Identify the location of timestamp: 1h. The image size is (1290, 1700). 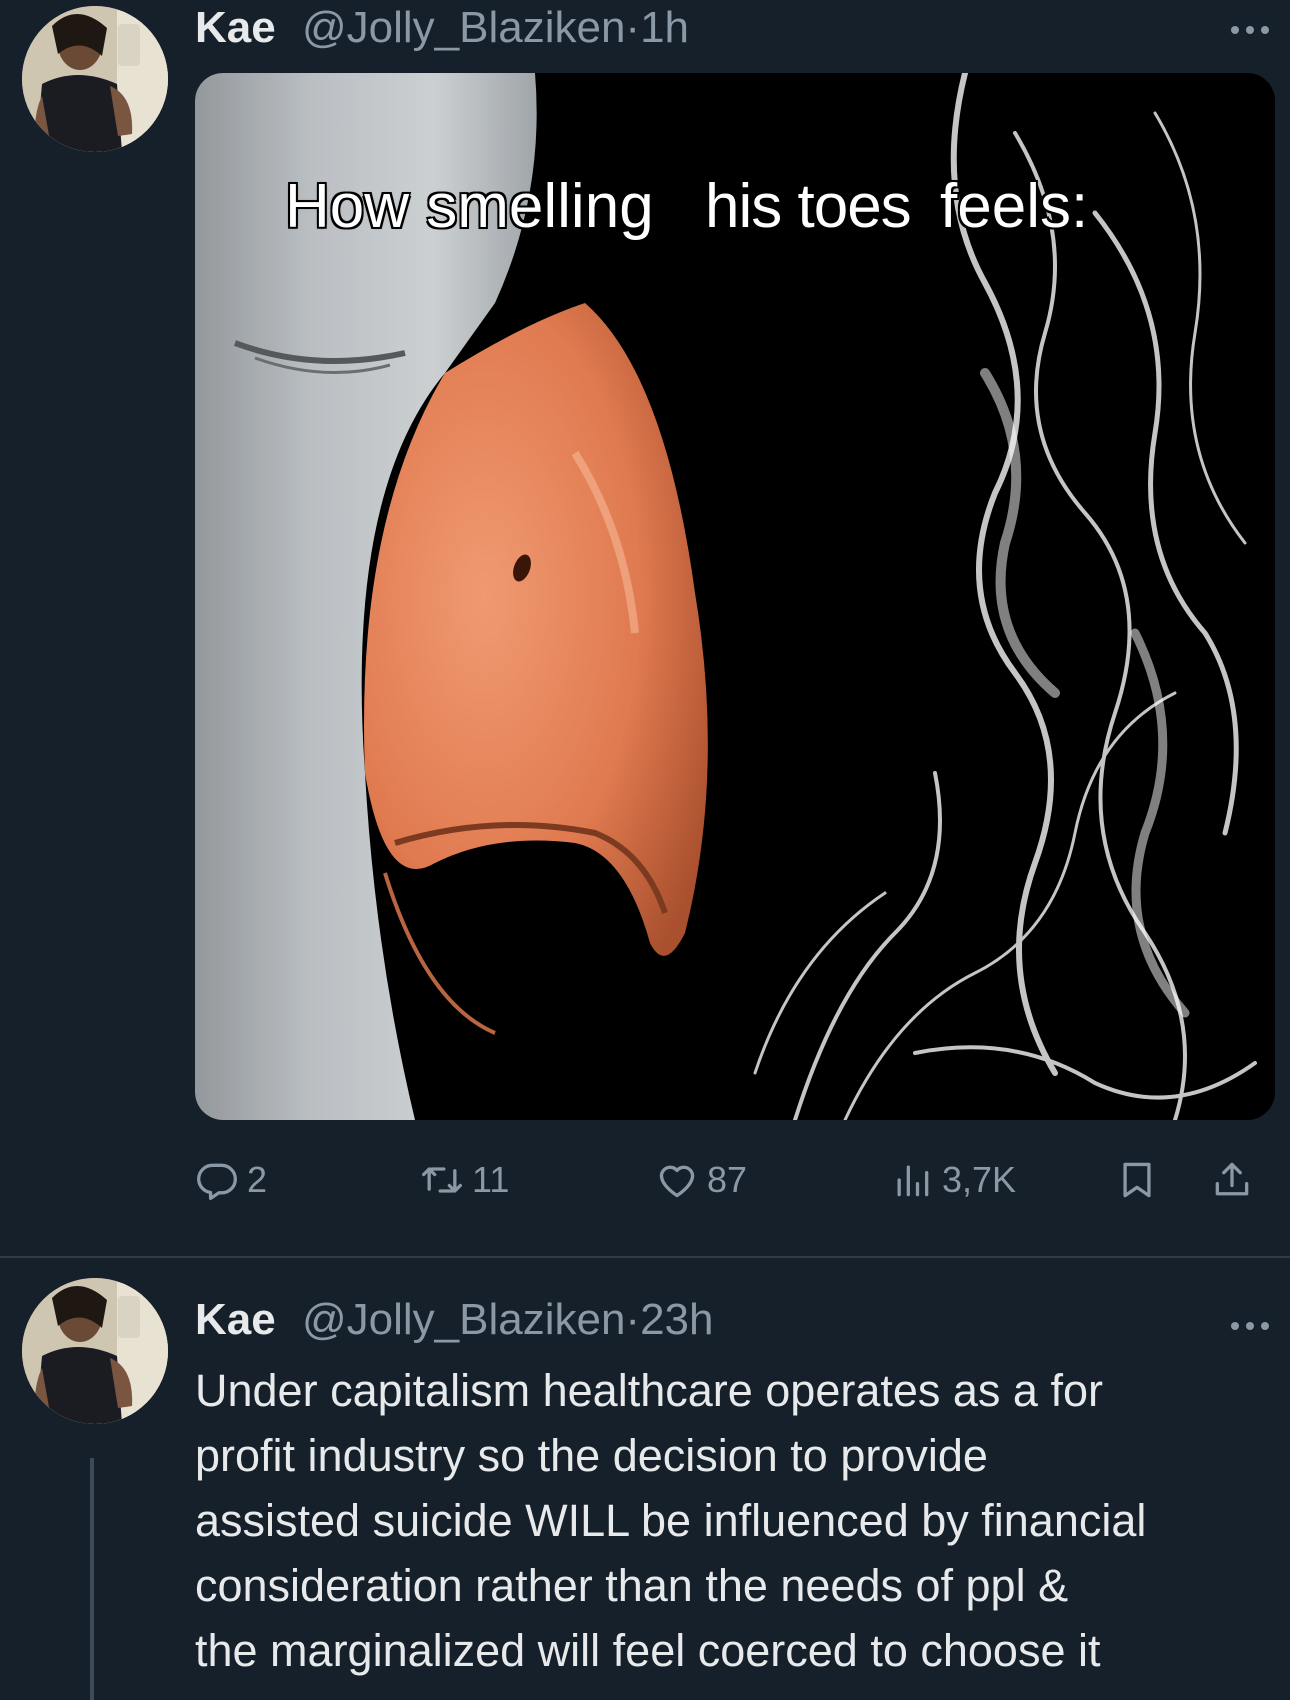
(664, 27).